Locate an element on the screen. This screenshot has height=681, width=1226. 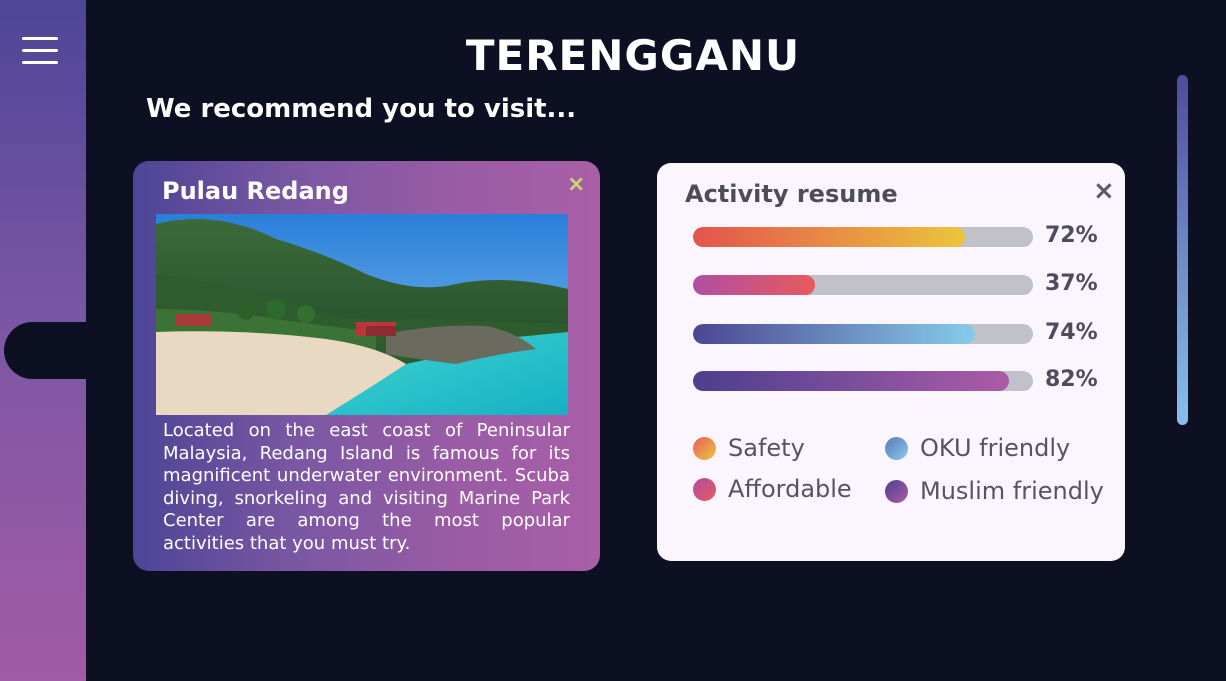
legend-label: Affordable is located at coordinates (790, 489).